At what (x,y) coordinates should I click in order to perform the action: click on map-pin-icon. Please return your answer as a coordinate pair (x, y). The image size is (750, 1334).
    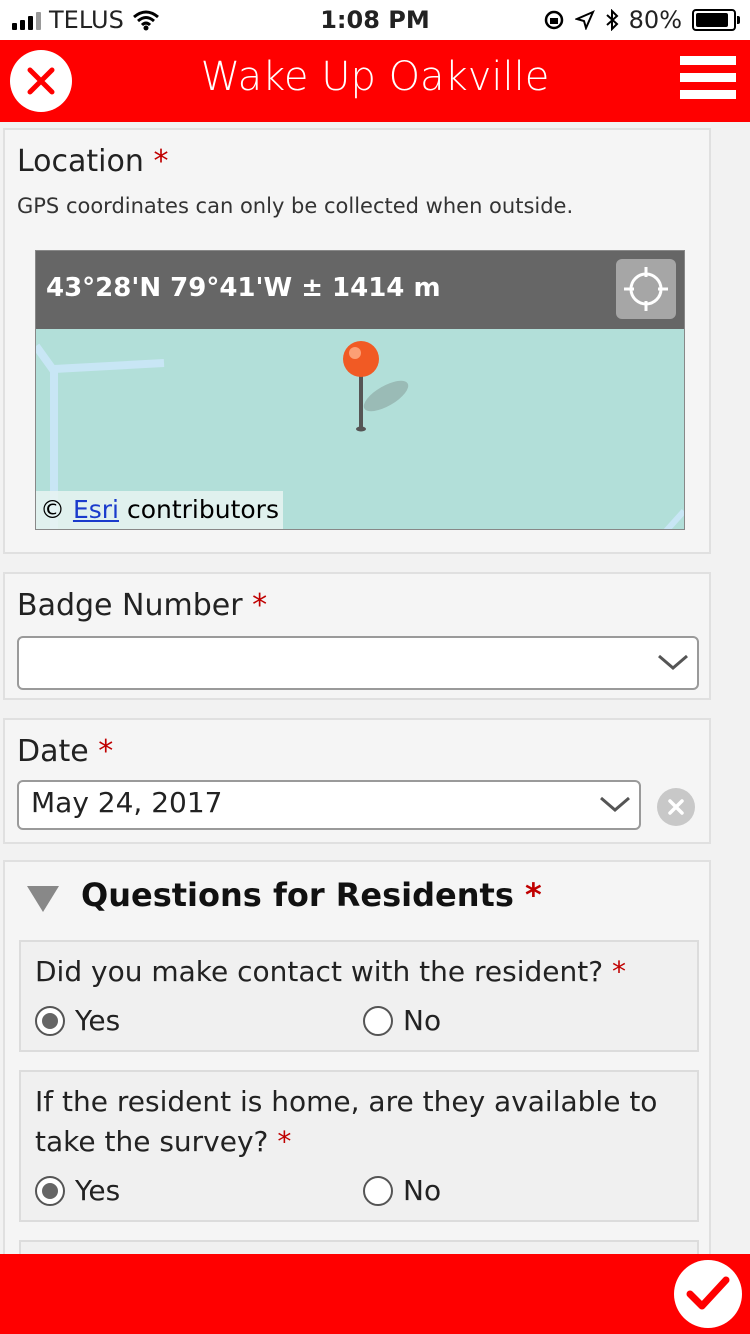
    Looking at the image, I should click on (361, 386).